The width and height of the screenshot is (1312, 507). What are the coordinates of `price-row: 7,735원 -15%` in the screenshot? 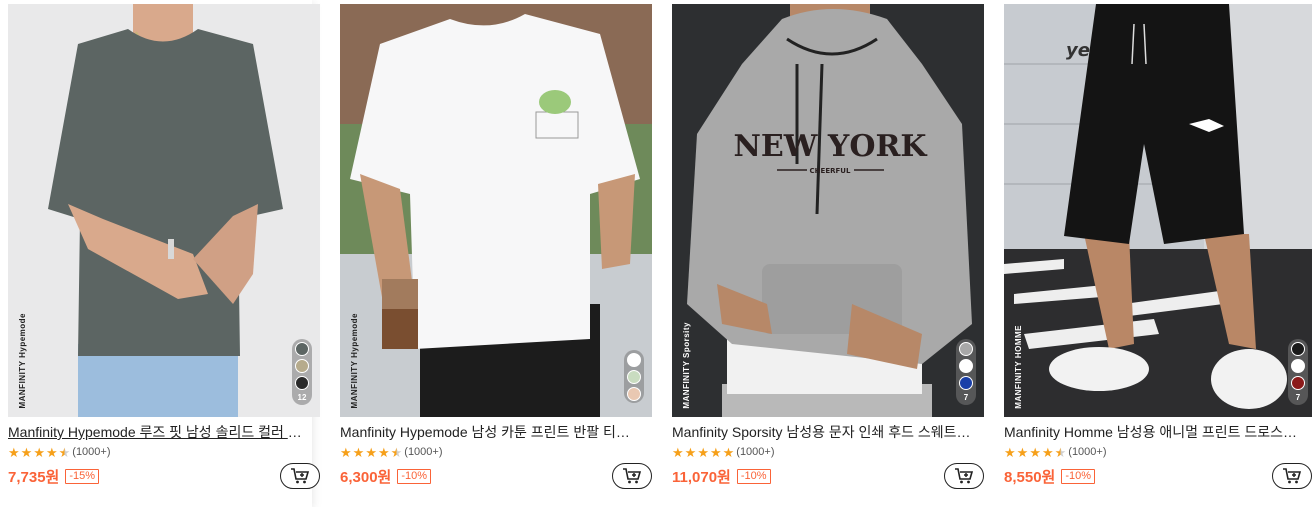 It's located at (54, 476).